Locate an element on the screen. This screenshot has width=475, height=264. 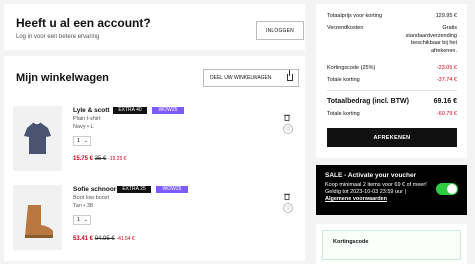
price-saving: -19.25 € is located at coordinates (117, 159).